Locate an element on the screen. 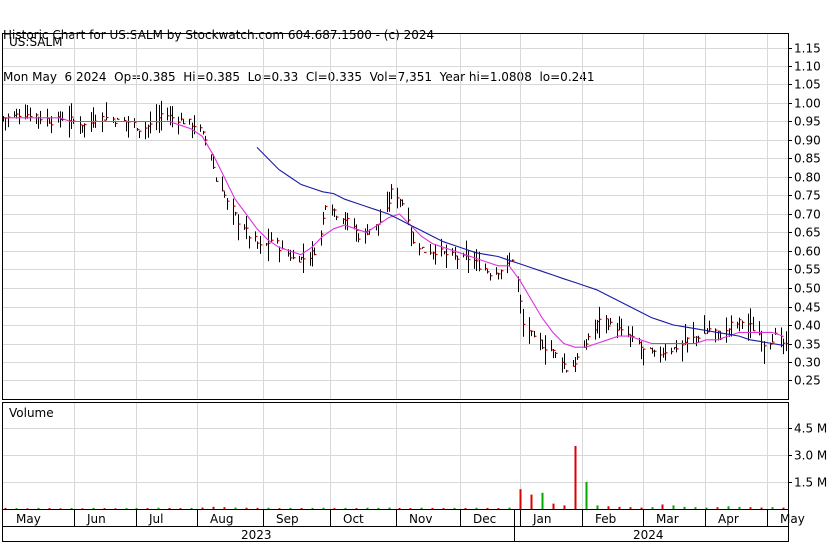 The width and height of the screenshot is (830, 543). price-tick-label: 0.70 is located at coordinates (807, 215).